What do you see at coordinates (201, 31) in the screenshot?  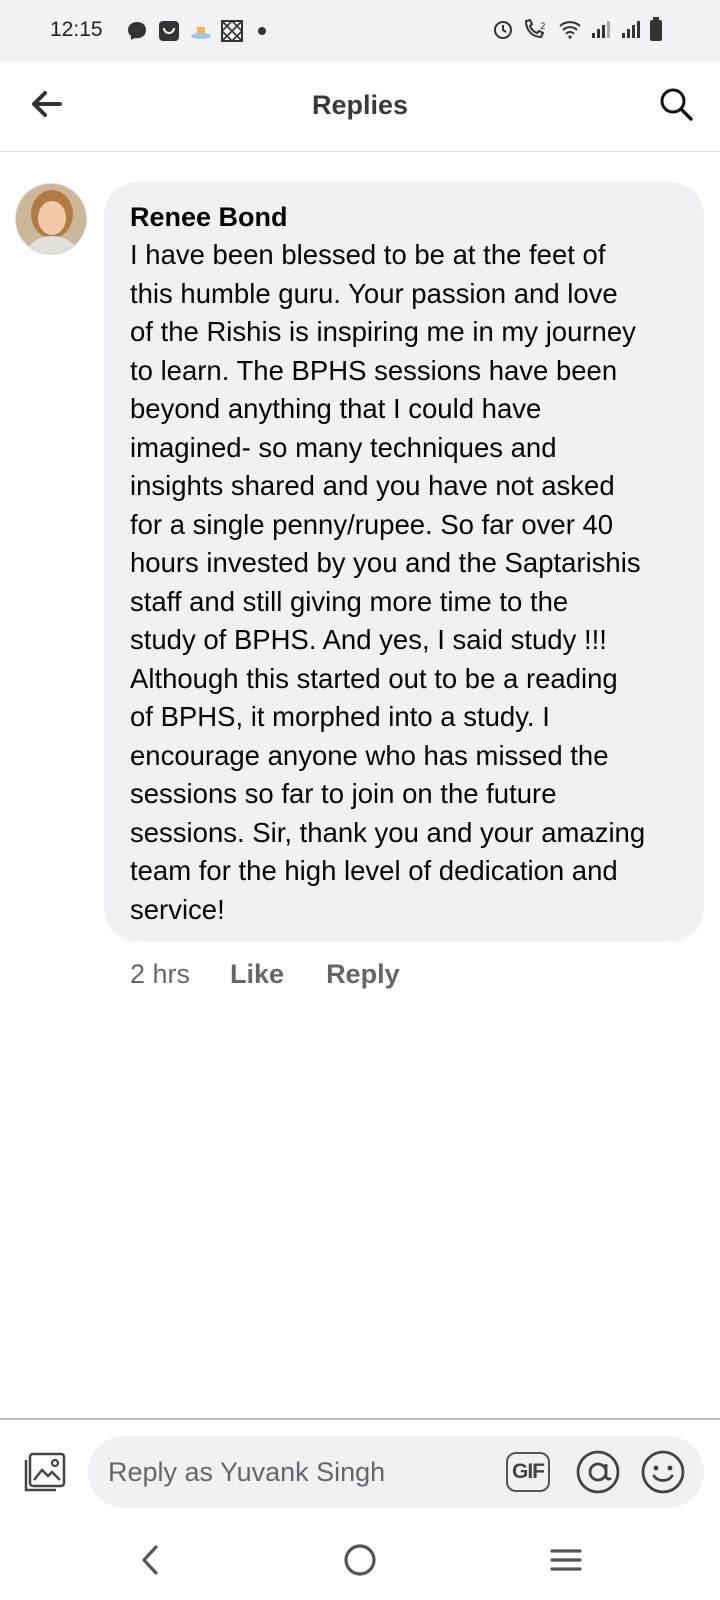 I see `app-notification-icon` at bounding box center [201, 31].